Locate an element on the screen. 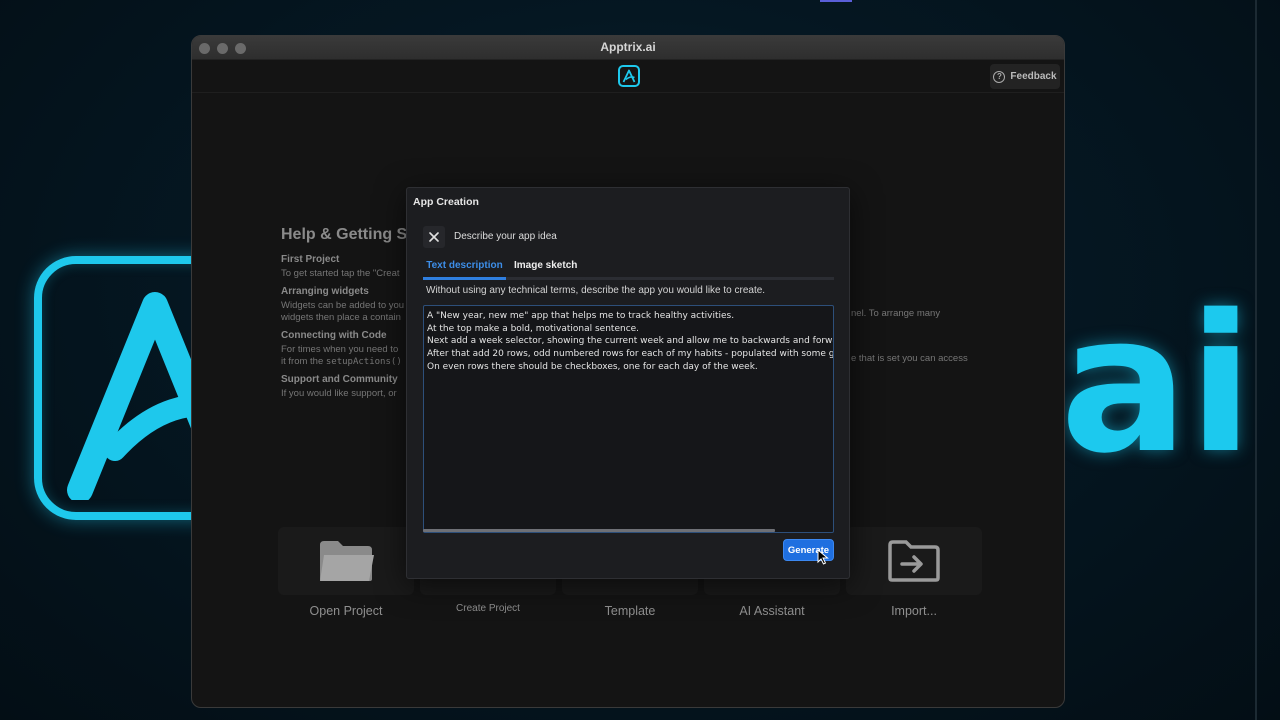 This screenshot has width=1280, height=720. help-circle-icon: ? is located at coordinates (999, 76).